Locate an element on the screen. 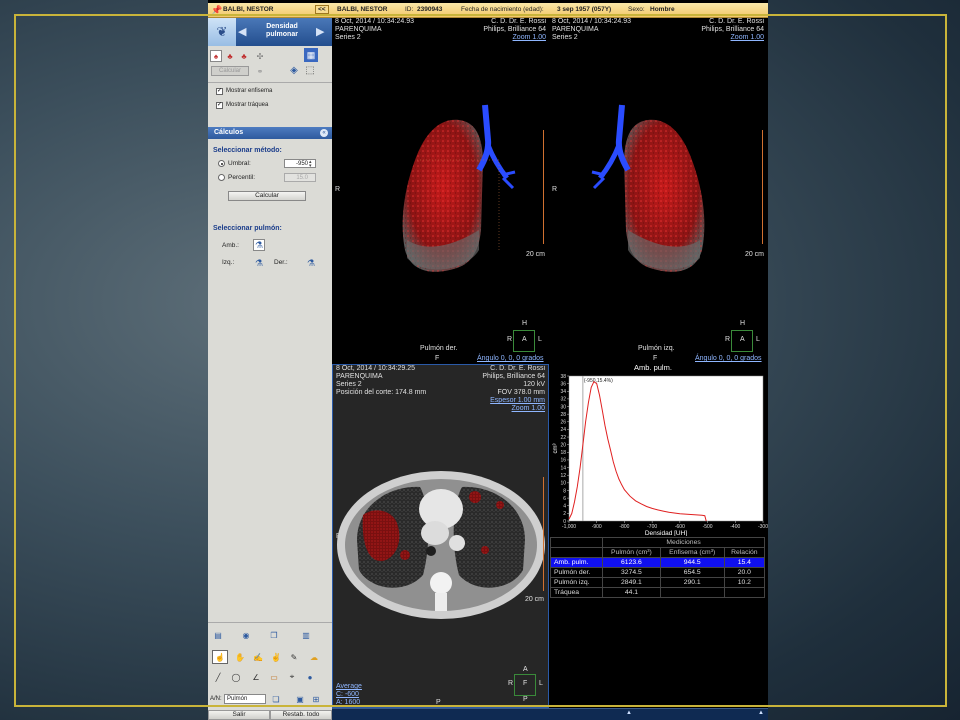 The width and height of the screenshot is (960, 720). right-lung-icon: ♣ is located at coordinates (230, 56).